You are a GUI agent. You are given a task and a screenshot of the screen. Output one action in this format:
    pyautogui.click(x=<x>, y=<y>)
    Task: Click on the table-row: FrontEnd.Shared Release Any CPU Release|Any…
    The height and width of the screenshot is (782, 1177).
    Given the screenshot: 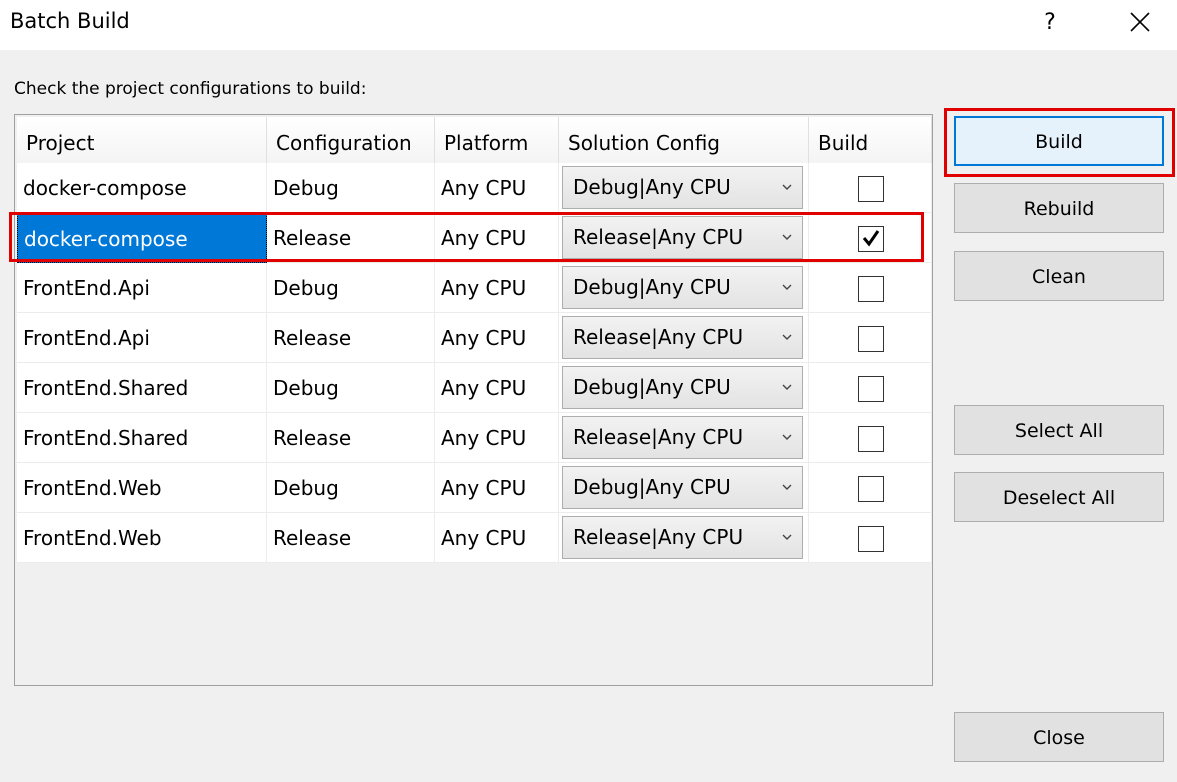 What is the action you would take?
    pyautogui.click(x=474, y=438)
    